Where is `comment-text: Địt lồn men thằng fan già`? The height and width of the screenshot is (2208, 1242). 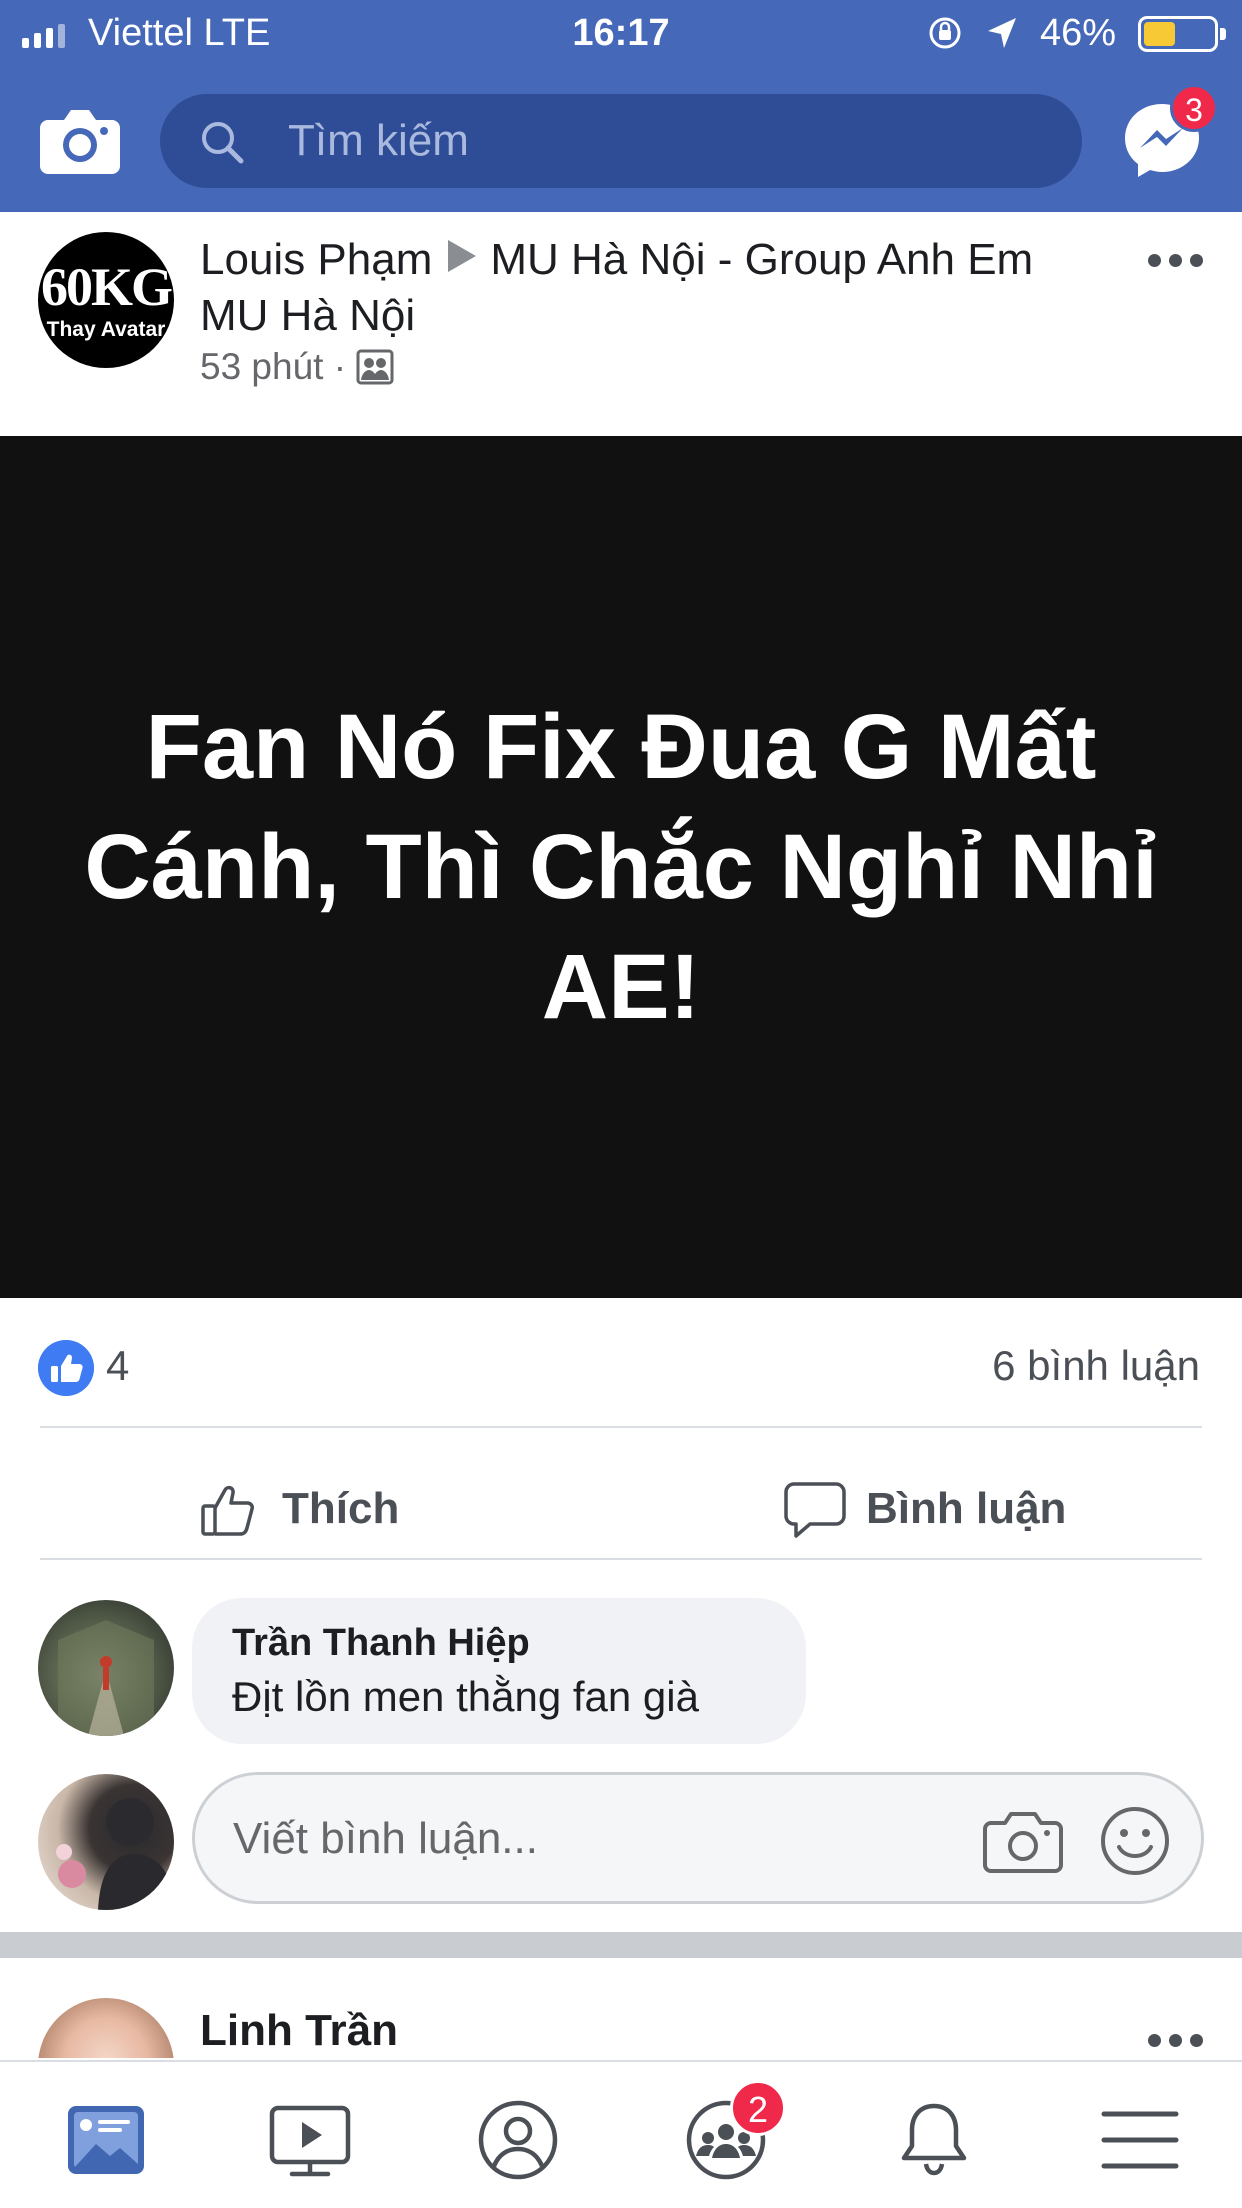 comment-text: Địt lồn men thằng fan già is located at coordinates (465, 1696).